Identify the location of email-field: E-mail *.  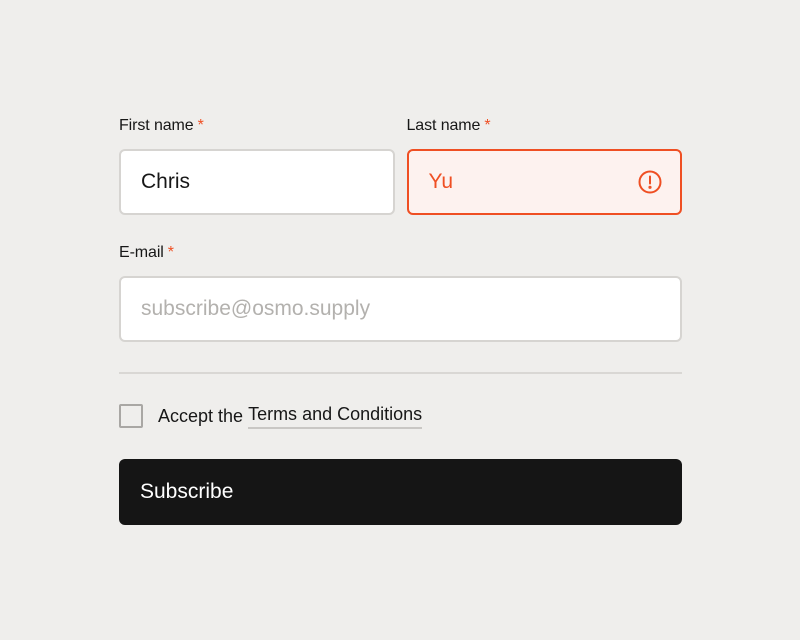
(400, 292).